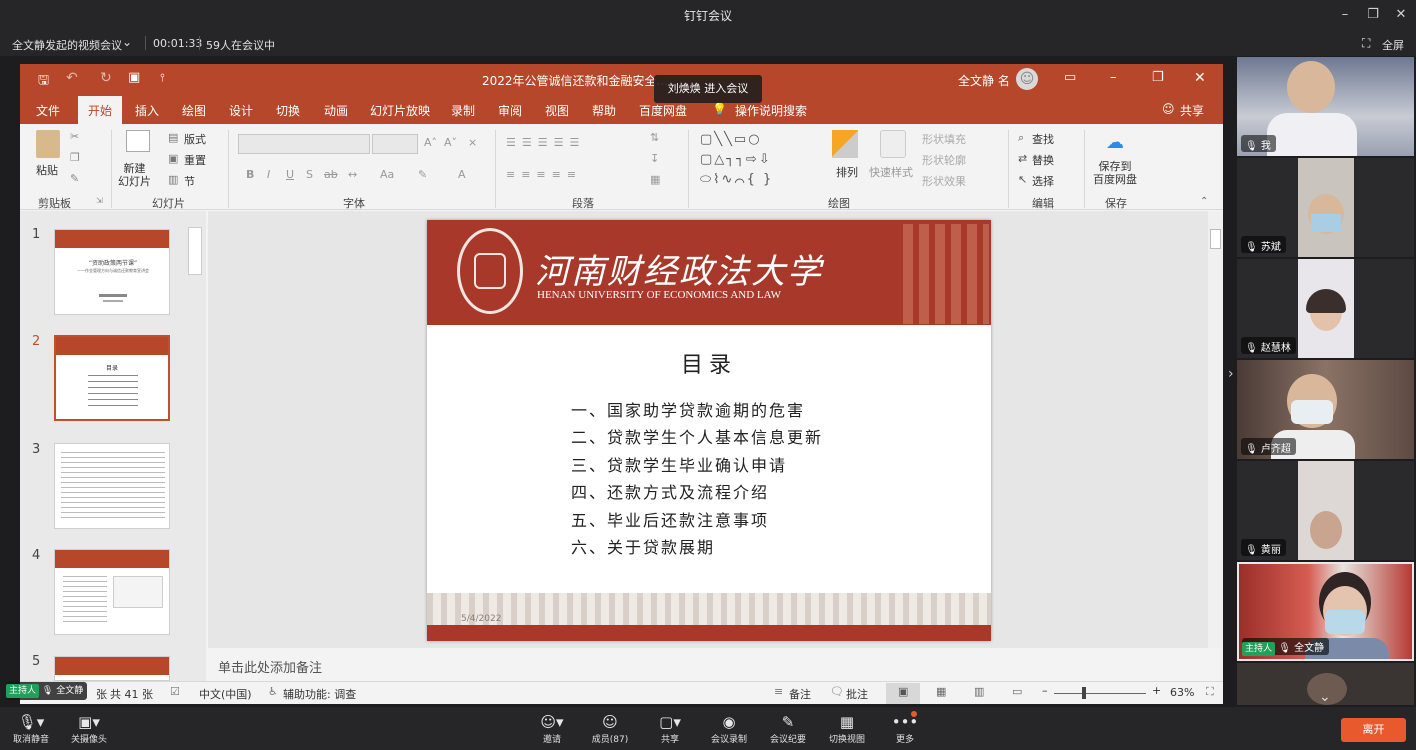 This screenshot has height=750, width=1416. I want to click on shadow-icon: S, so click(309, 174).